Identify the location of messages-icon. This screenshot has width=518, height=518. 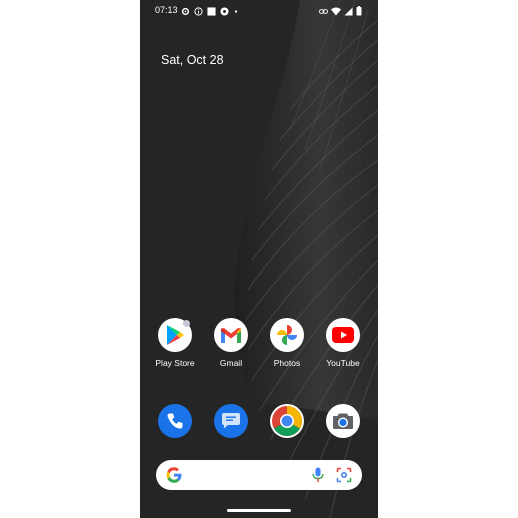
(231, 421).